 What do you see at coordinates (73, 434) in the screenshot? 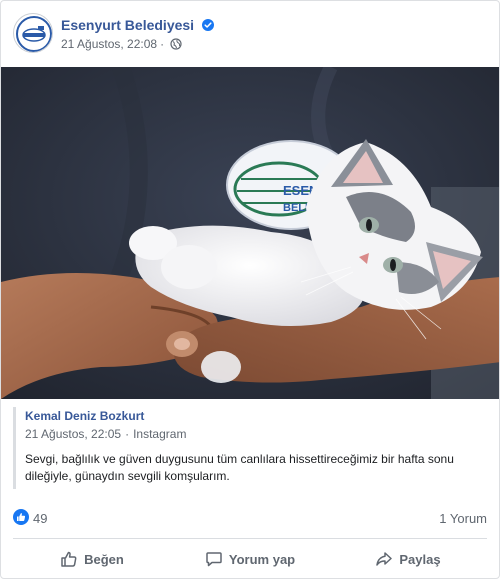
I see `shared-timestamp: 21 Ağustos, 22:05` at bounding box center [73, 434].